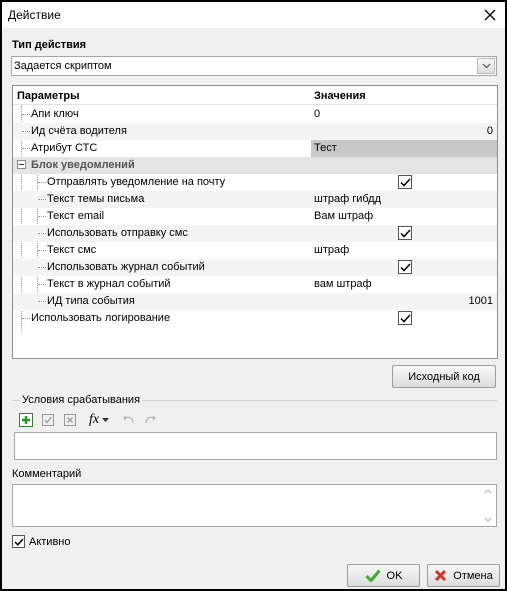 This screenshot has height=591, width=507. I want to click on param-row: Использовать отправку смс, so click(255, 233).